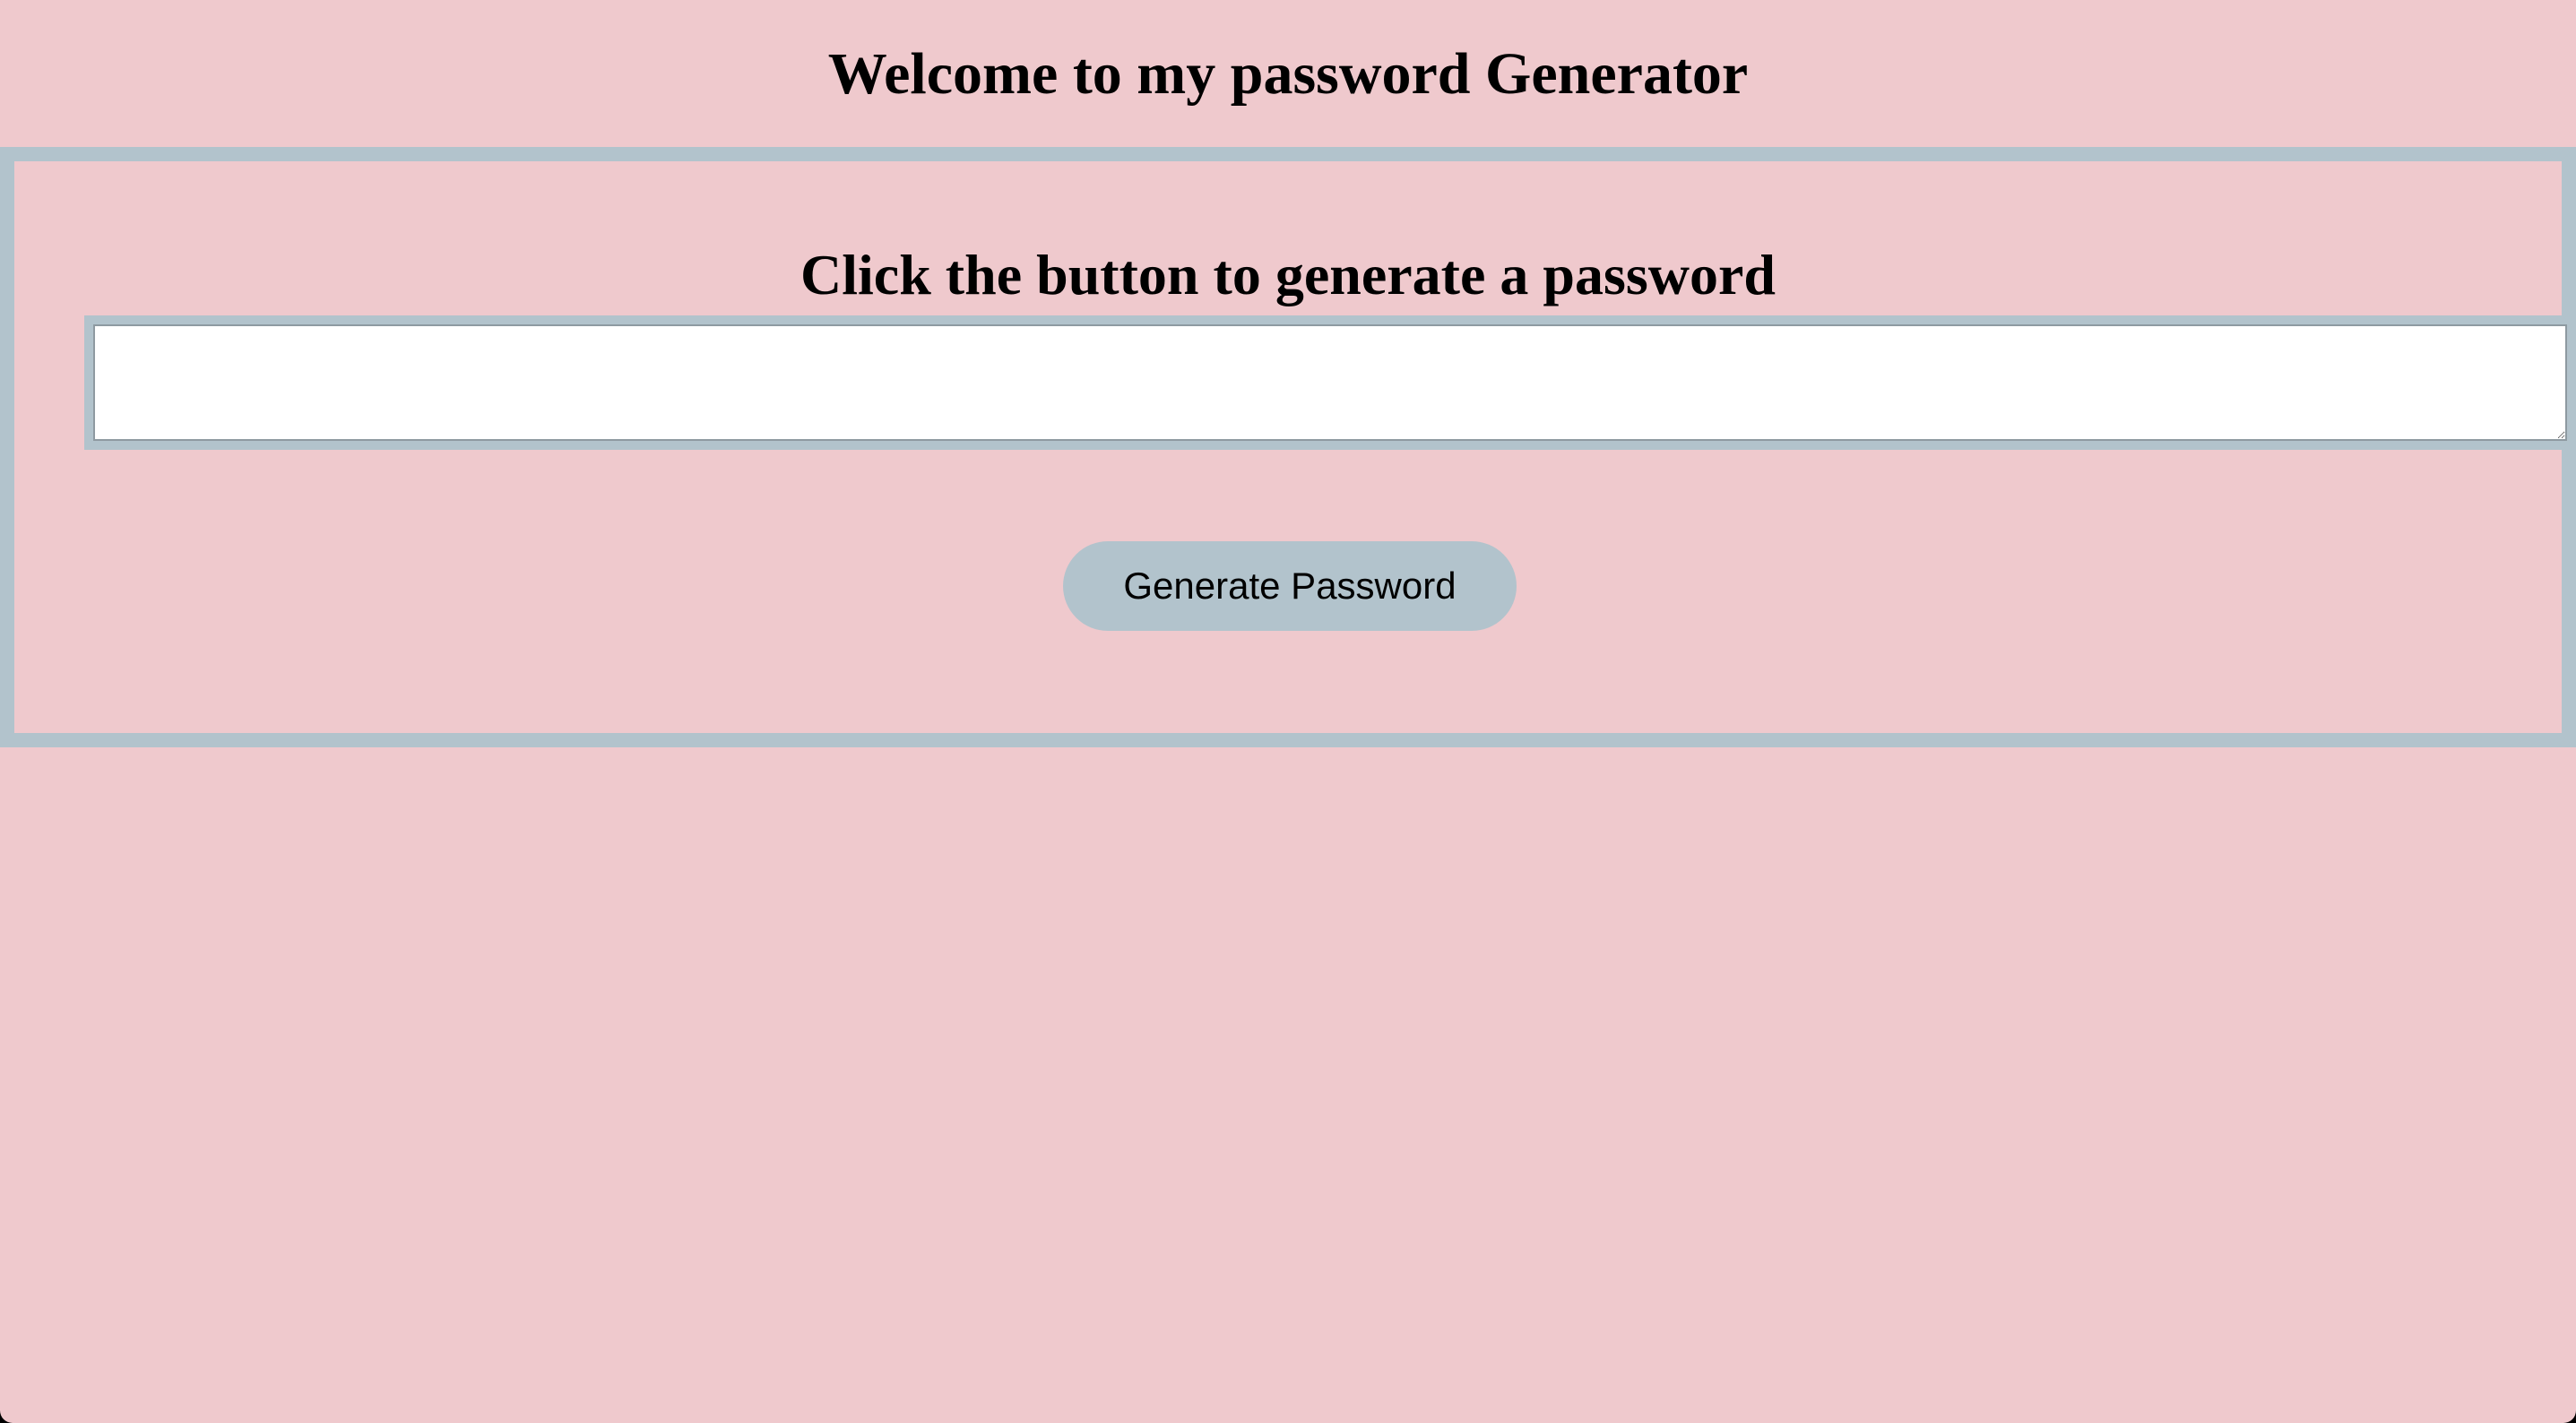  I want to click on card-heading: Click the button to generate a password, so click(1288, 275).